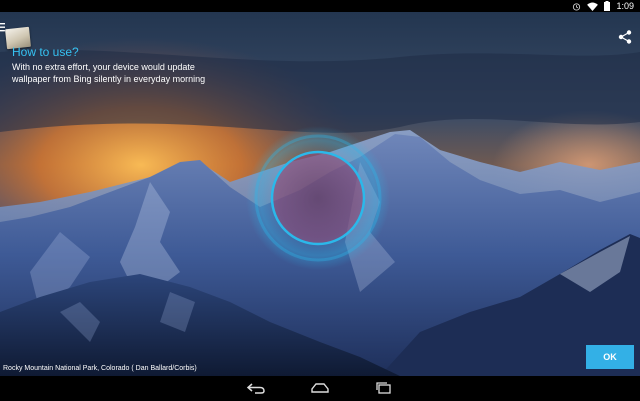 This screenshot has width=640, height=401. I want to click on navigation-bar, so click(320, 388).